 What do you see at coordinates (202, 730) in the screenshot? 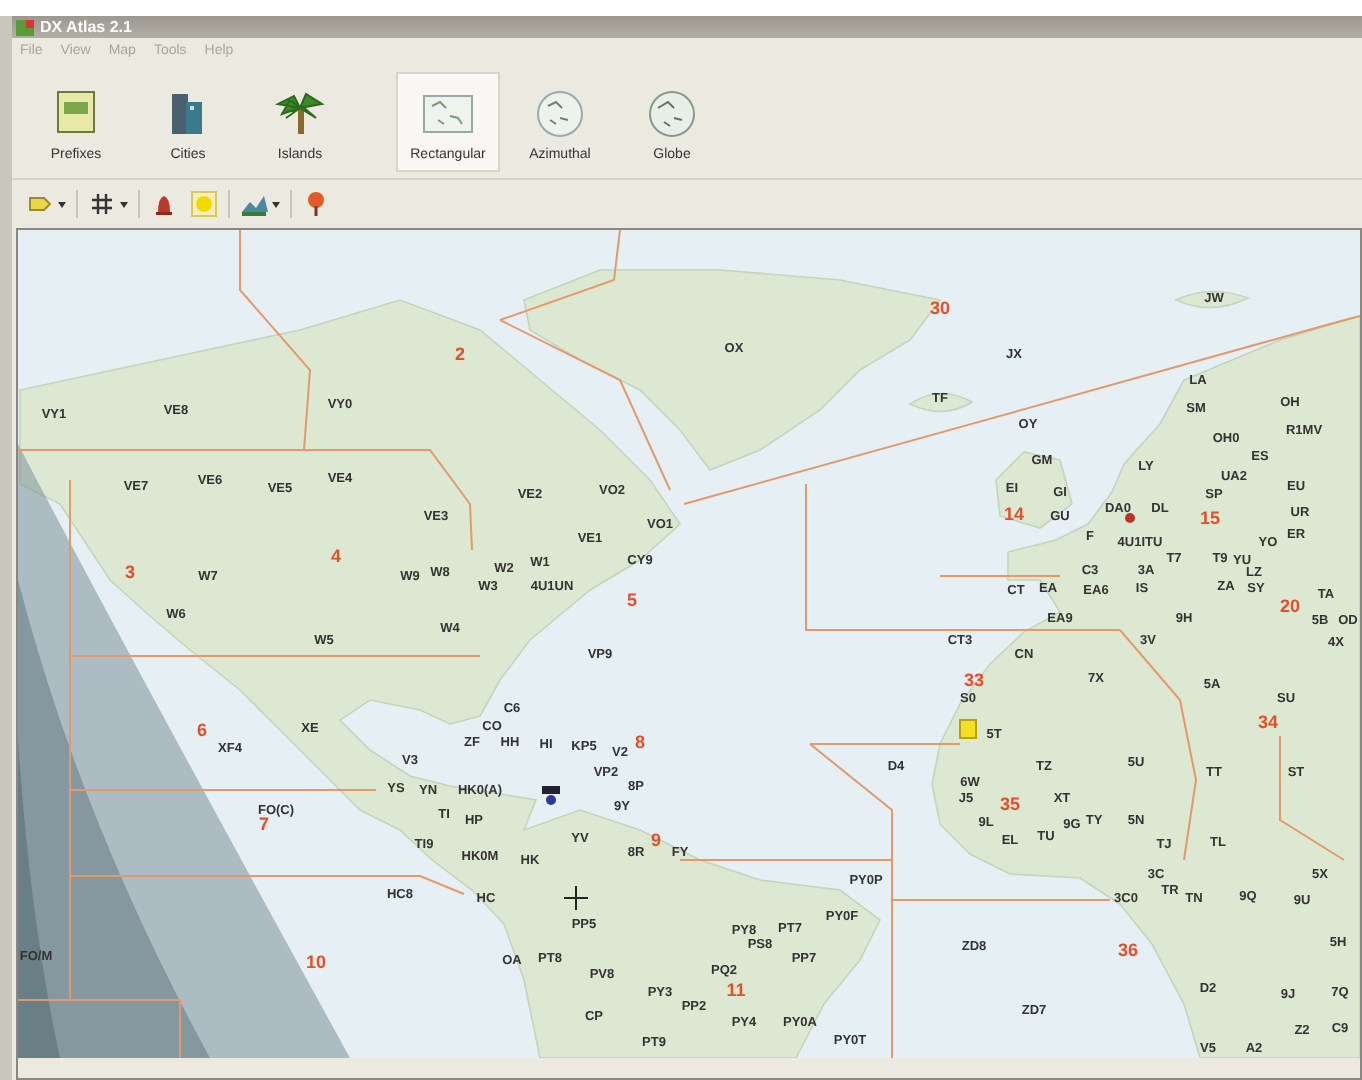
I see `zone-number: 6` at bounding box center [202, 730].